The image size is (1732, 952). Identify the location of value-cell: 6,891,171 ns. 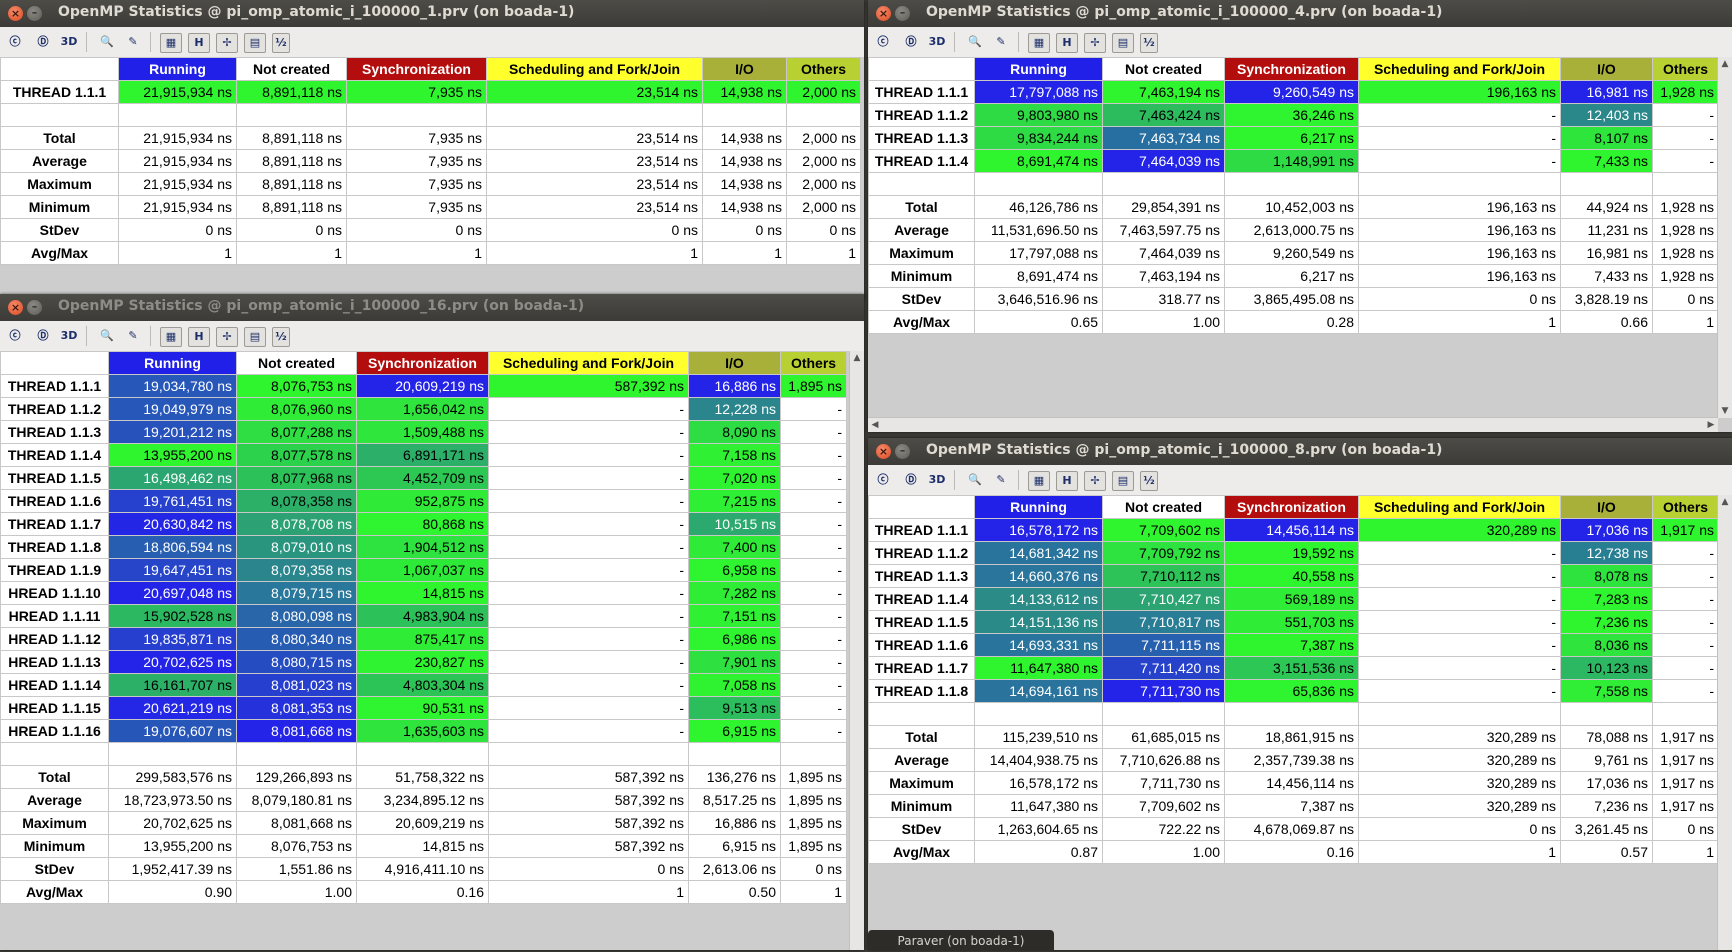
(422, 455).